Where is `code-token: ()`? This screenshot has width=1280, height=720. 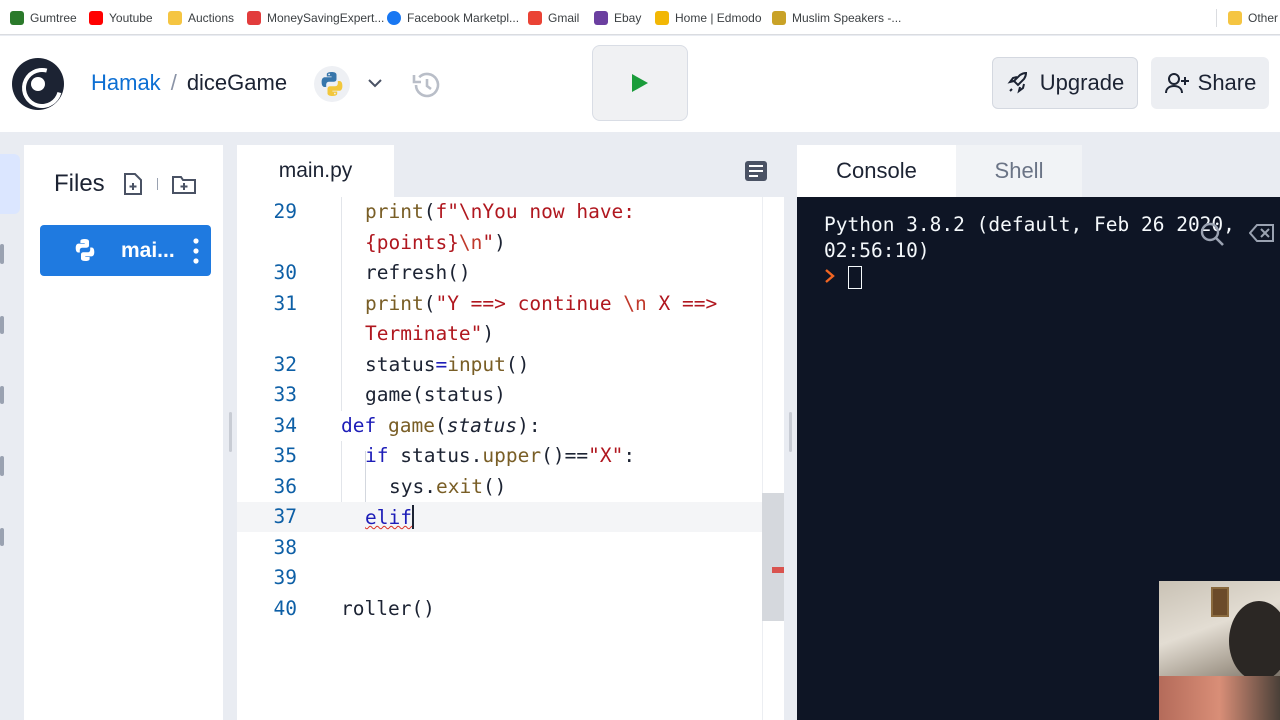 code-token: () is located at coordinates (517, 364).